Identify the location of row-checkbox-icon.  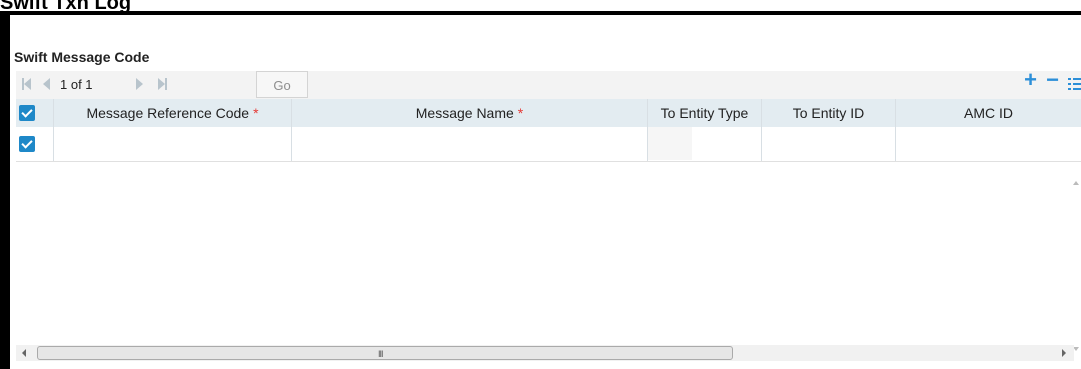
(27, 144).